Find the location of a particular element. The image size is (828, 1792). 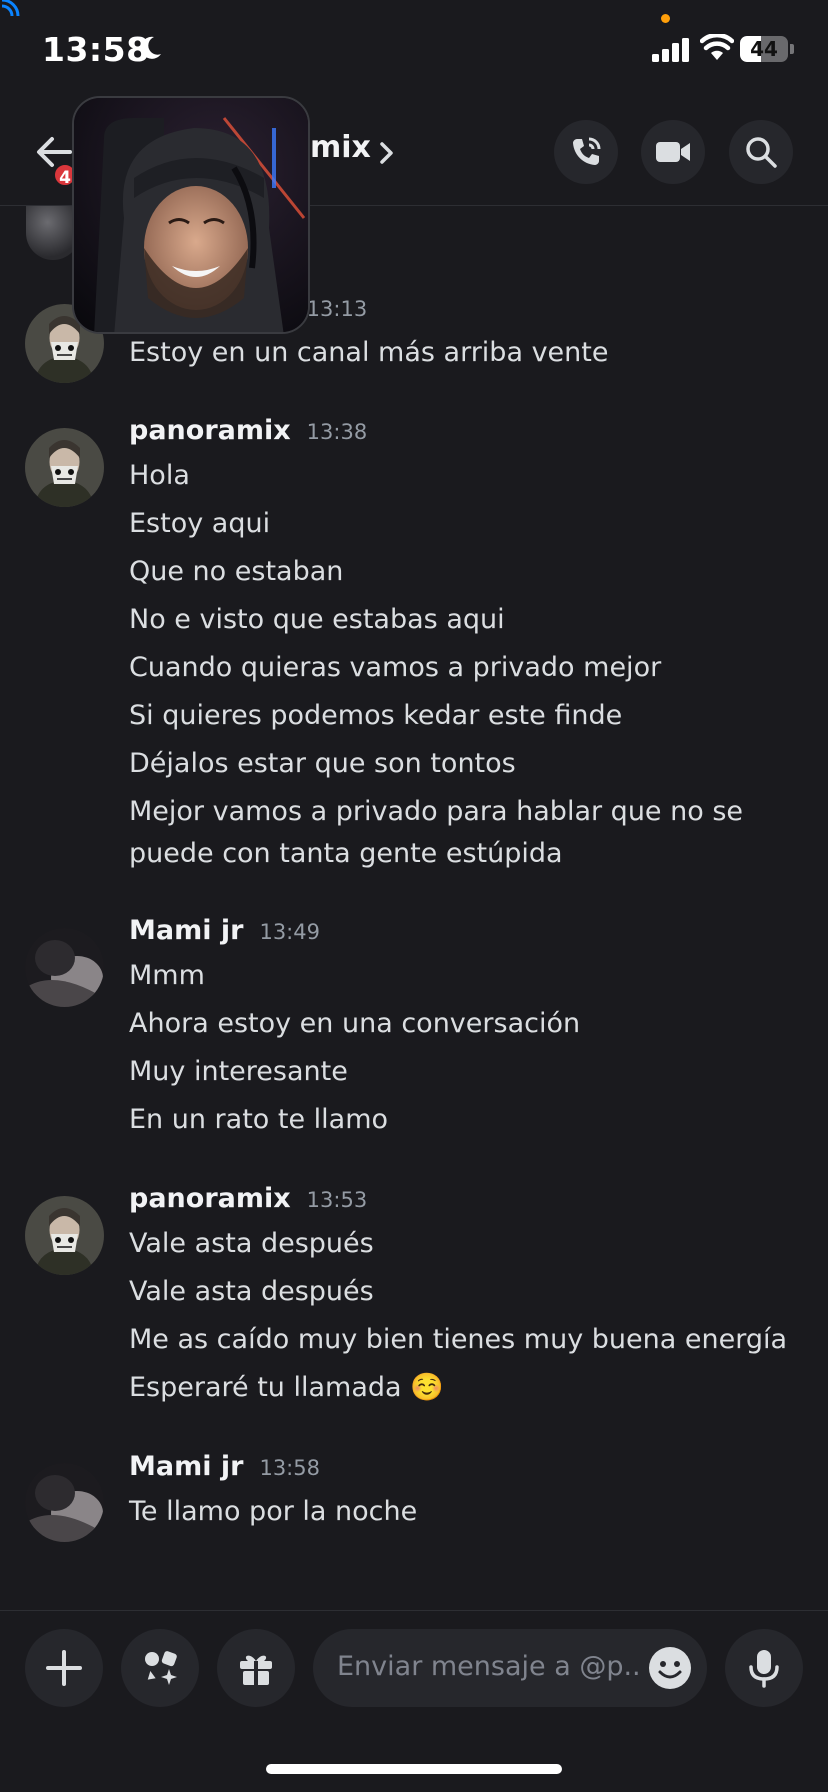

gift-button is located at coordinates (256, 1668).